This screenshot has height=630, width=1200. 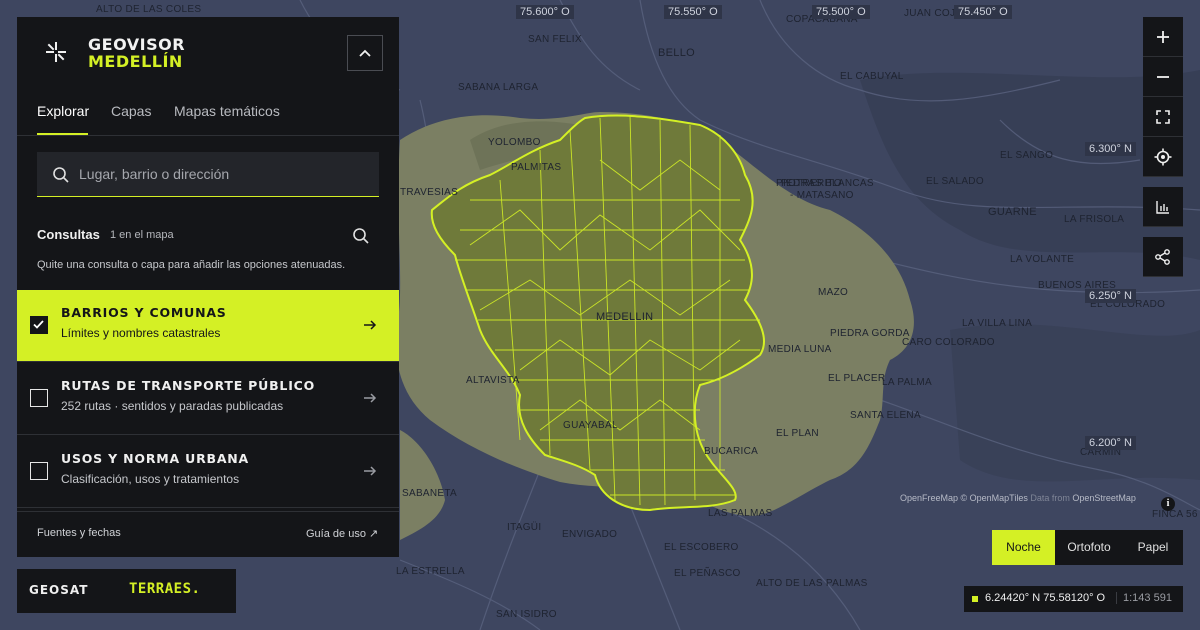 I want to click on attribution-osm: OpenStreetMap, so click(x=1104, y=498).